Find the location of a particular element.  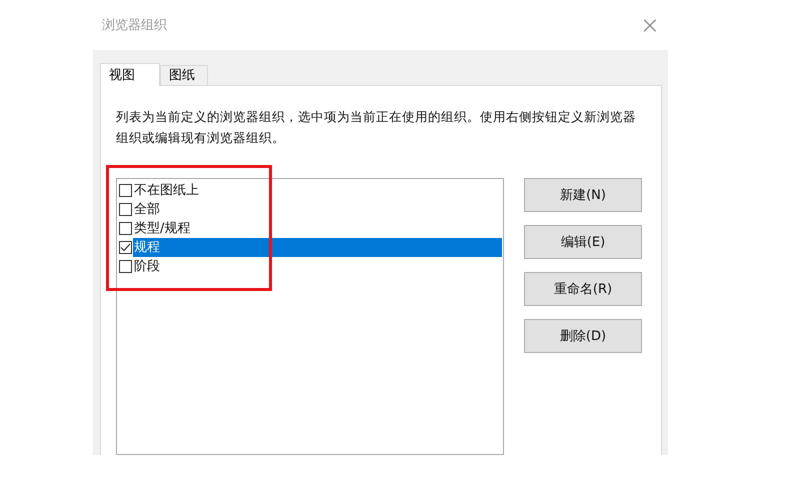

list-item: 阶段 is located at coordinates (317, 266).